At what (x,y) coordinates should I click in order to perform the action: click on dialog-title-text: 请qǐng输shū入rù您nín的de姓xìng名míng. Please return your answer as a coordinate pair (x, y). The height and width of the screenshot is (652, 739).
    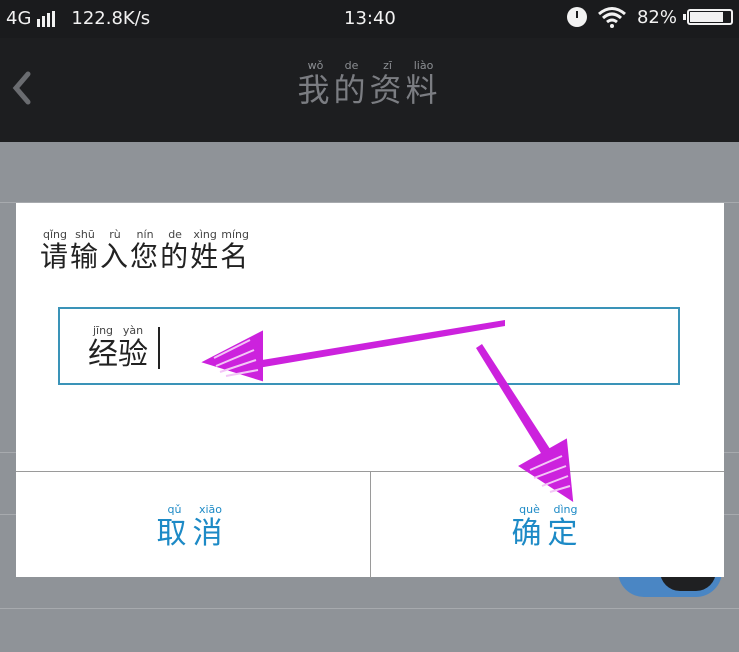
    Looking at the image, I should click on (145, 250).